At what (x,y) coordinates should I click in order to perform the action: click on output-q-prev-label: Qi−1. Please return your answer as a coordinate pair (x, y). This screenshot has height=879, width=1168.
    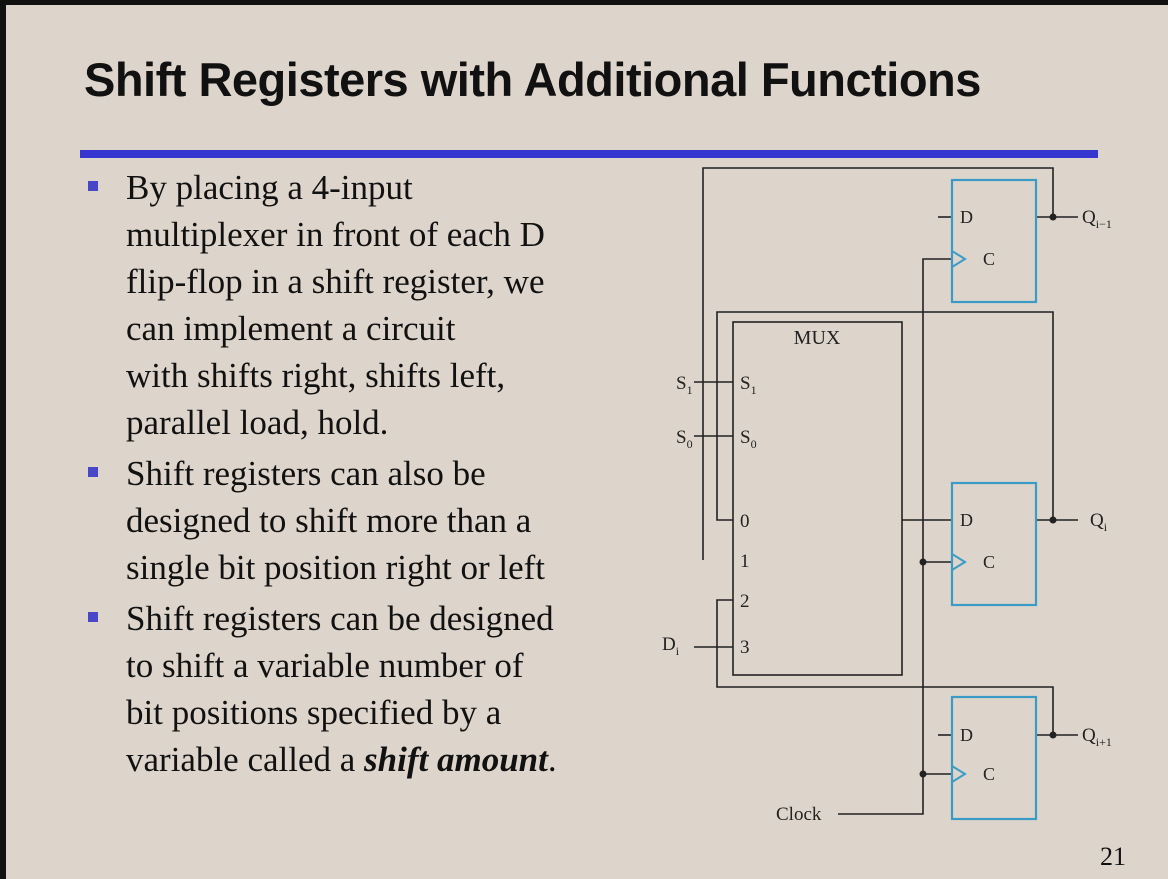
    Looking at the image, I should click on (1097, 219).